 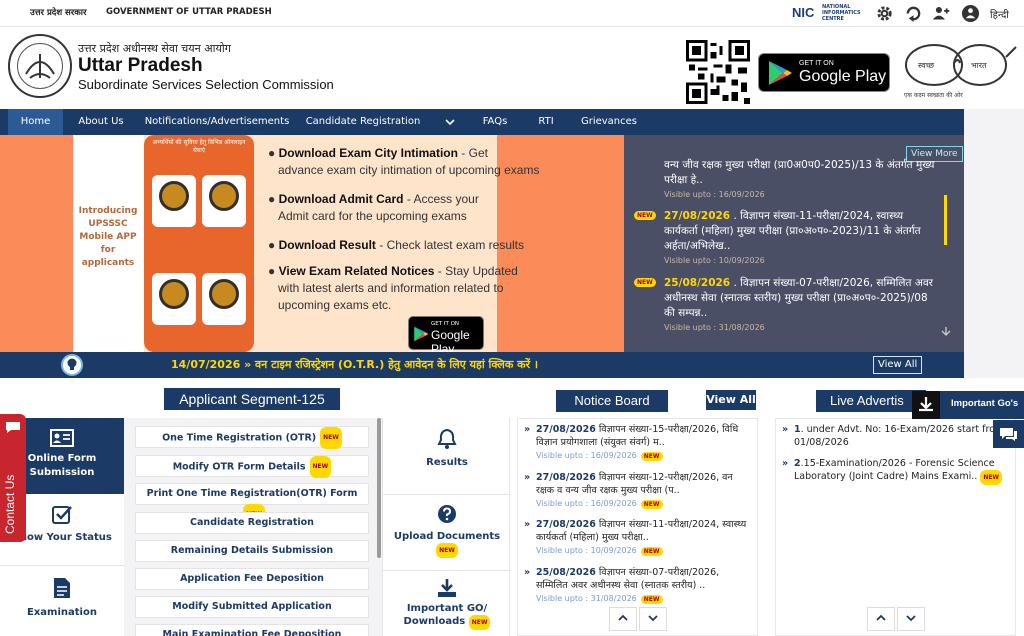 I want to click on refresh-icon, so click(x=913, y=13).